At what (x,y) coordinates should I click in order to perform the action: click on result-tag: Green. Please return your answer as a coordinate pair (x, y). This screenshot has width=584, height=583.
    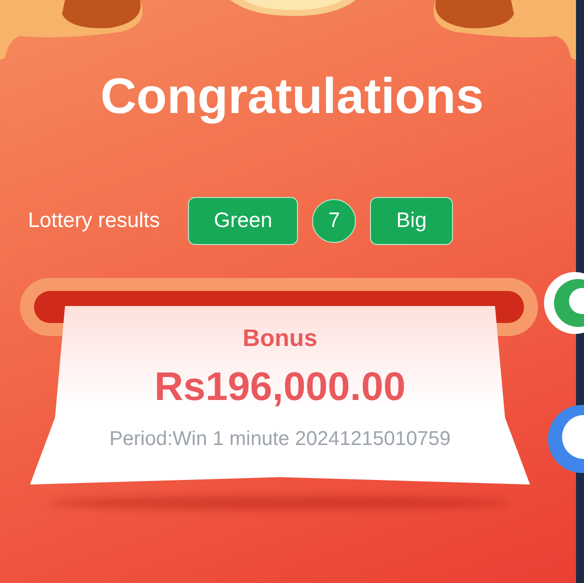
    Looking at the image, I should click on (243, 221).